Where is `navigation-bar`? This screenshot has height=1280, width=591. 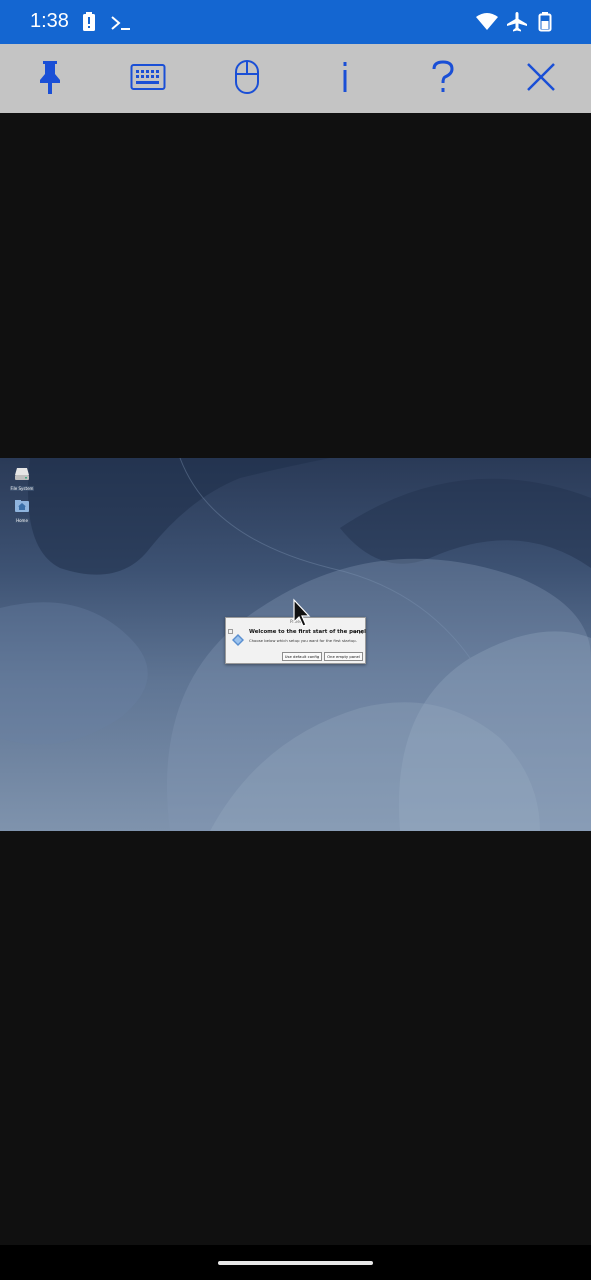
navigation-bar is located at coordinates (295, 1262).